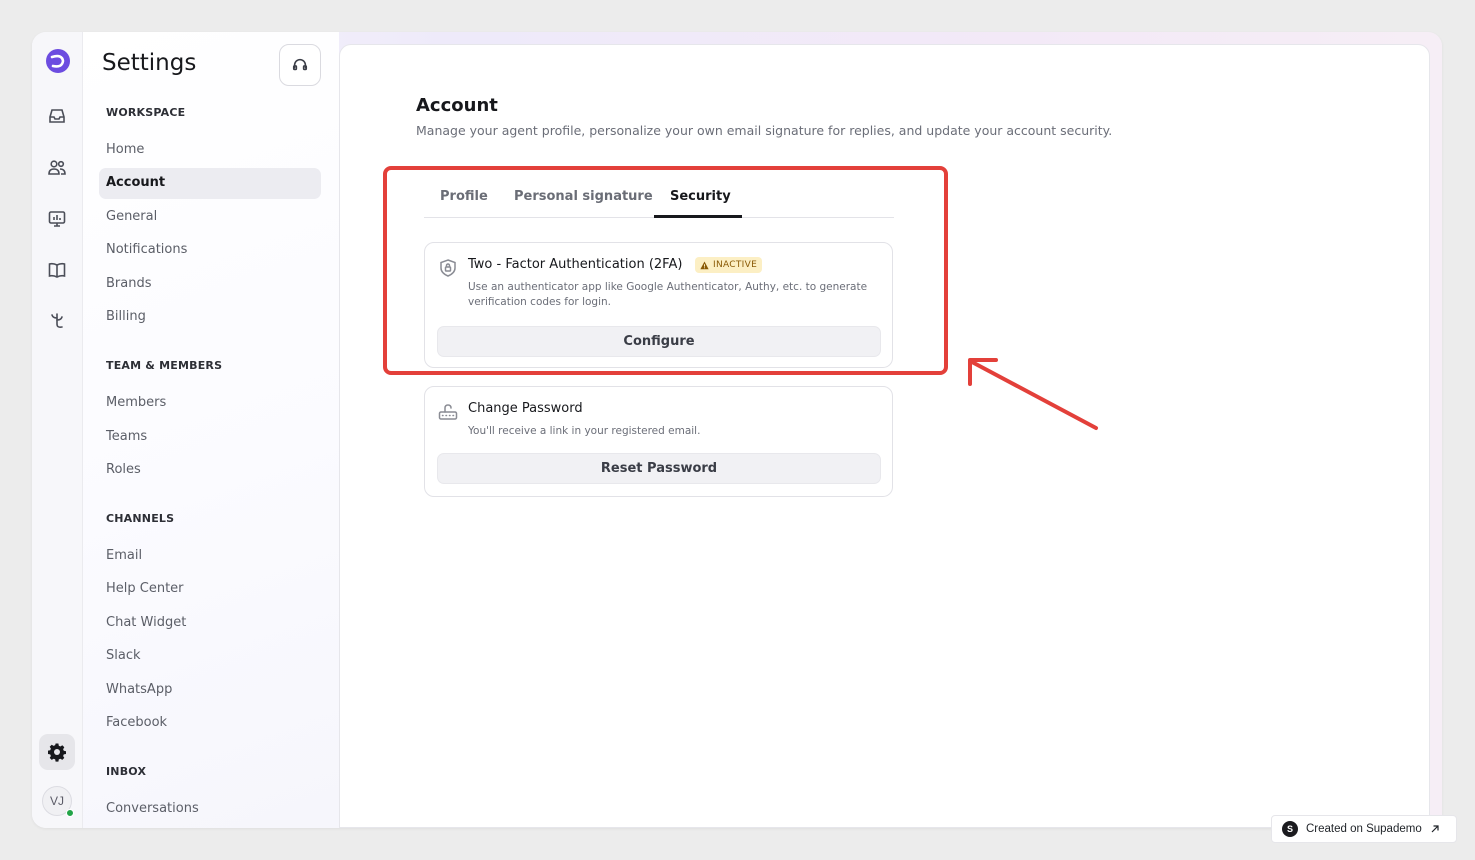  I want to click on avatar-initials: VJ, so click(56, 801).